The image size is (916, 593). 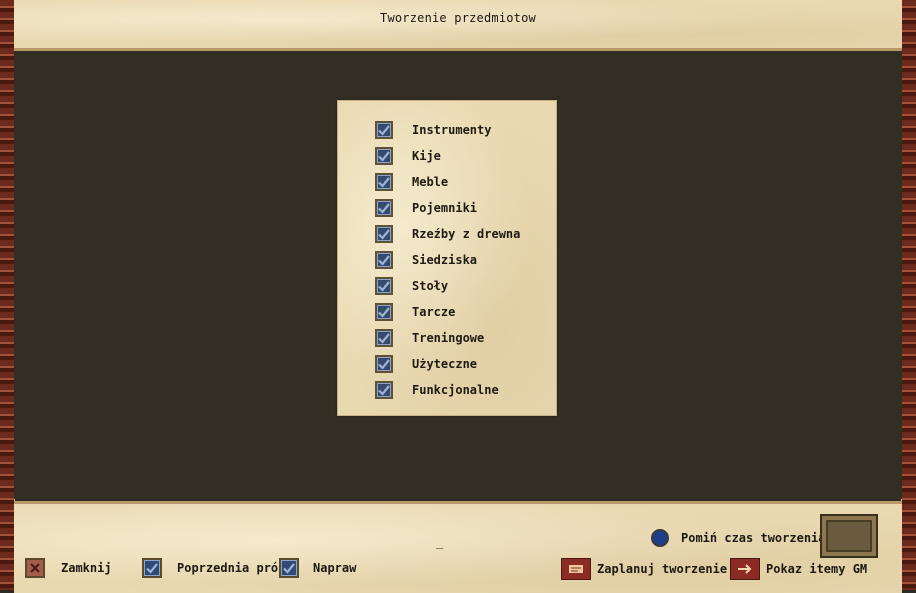 I want to click on category-label: Pojemniki, so click(x=445, y=208).